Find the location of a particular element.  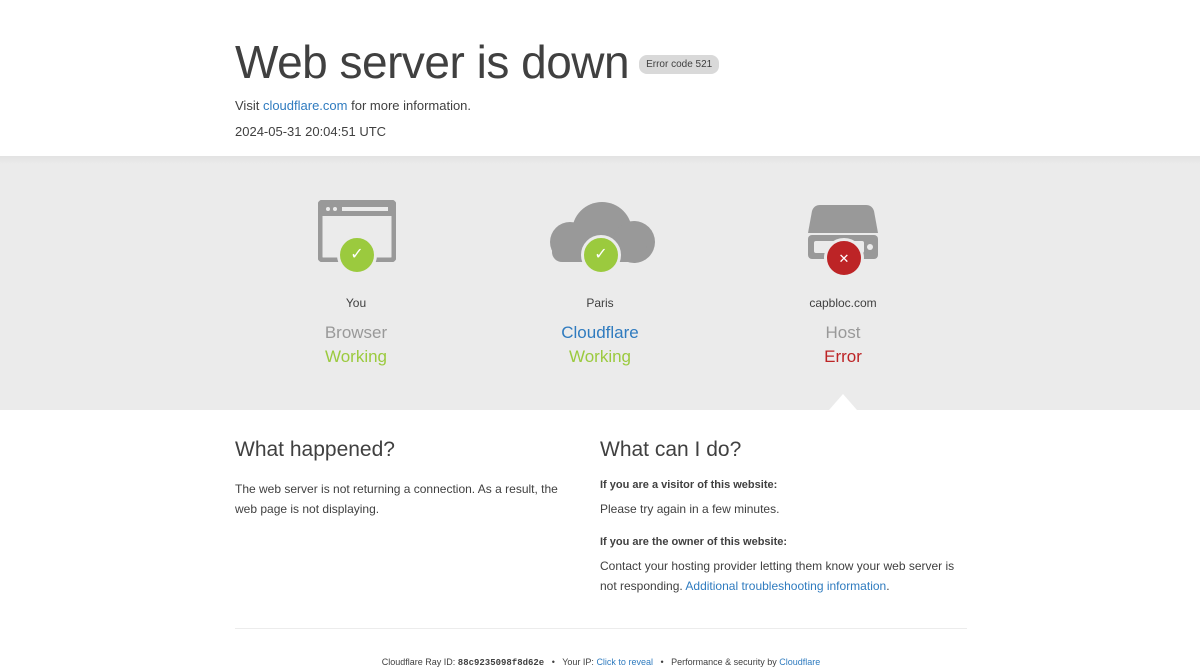

cloud-icon-wrap: ✓ is located at coordinates (600, 238).